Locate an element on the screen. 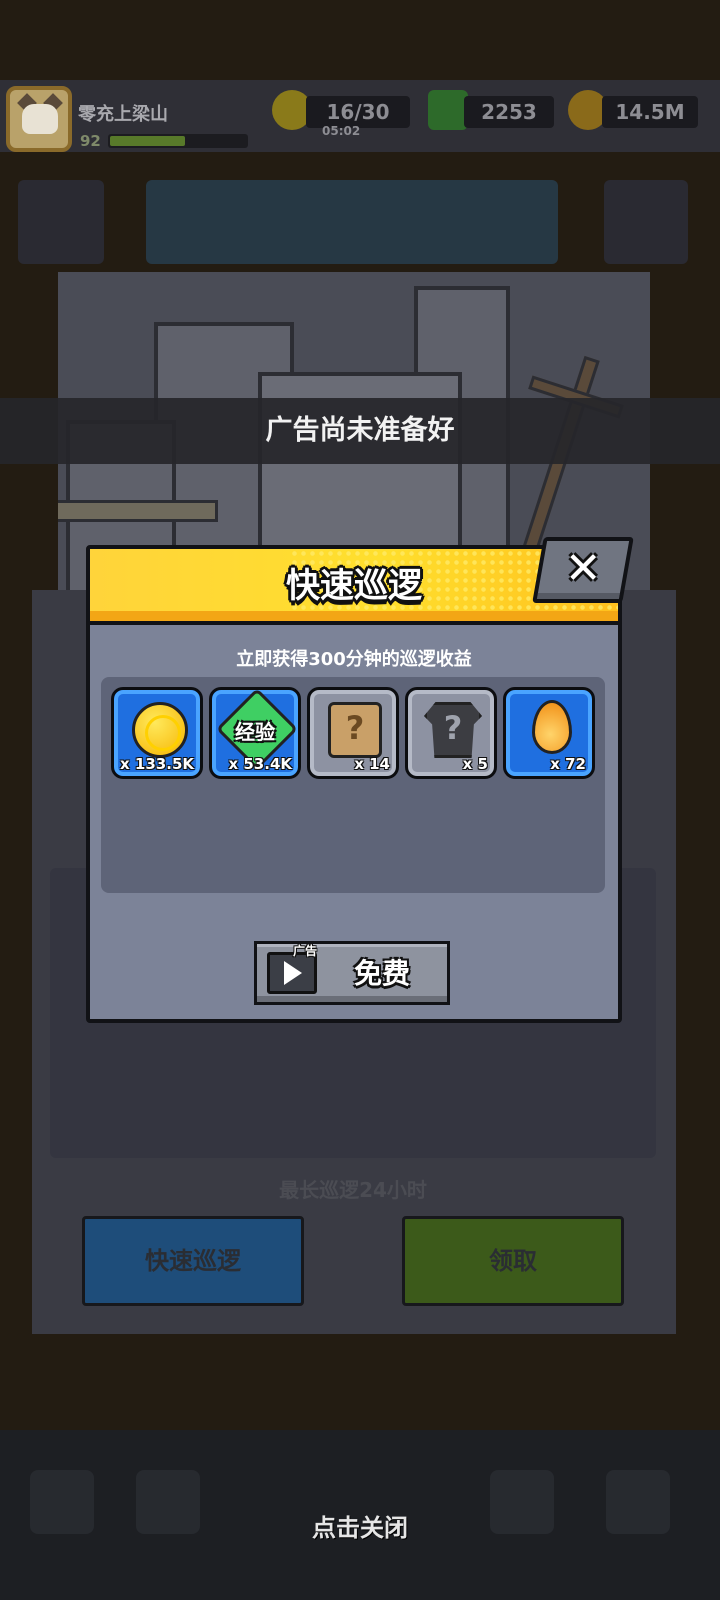  reward-count: x 53.4K is located at coordinates (260, 764).